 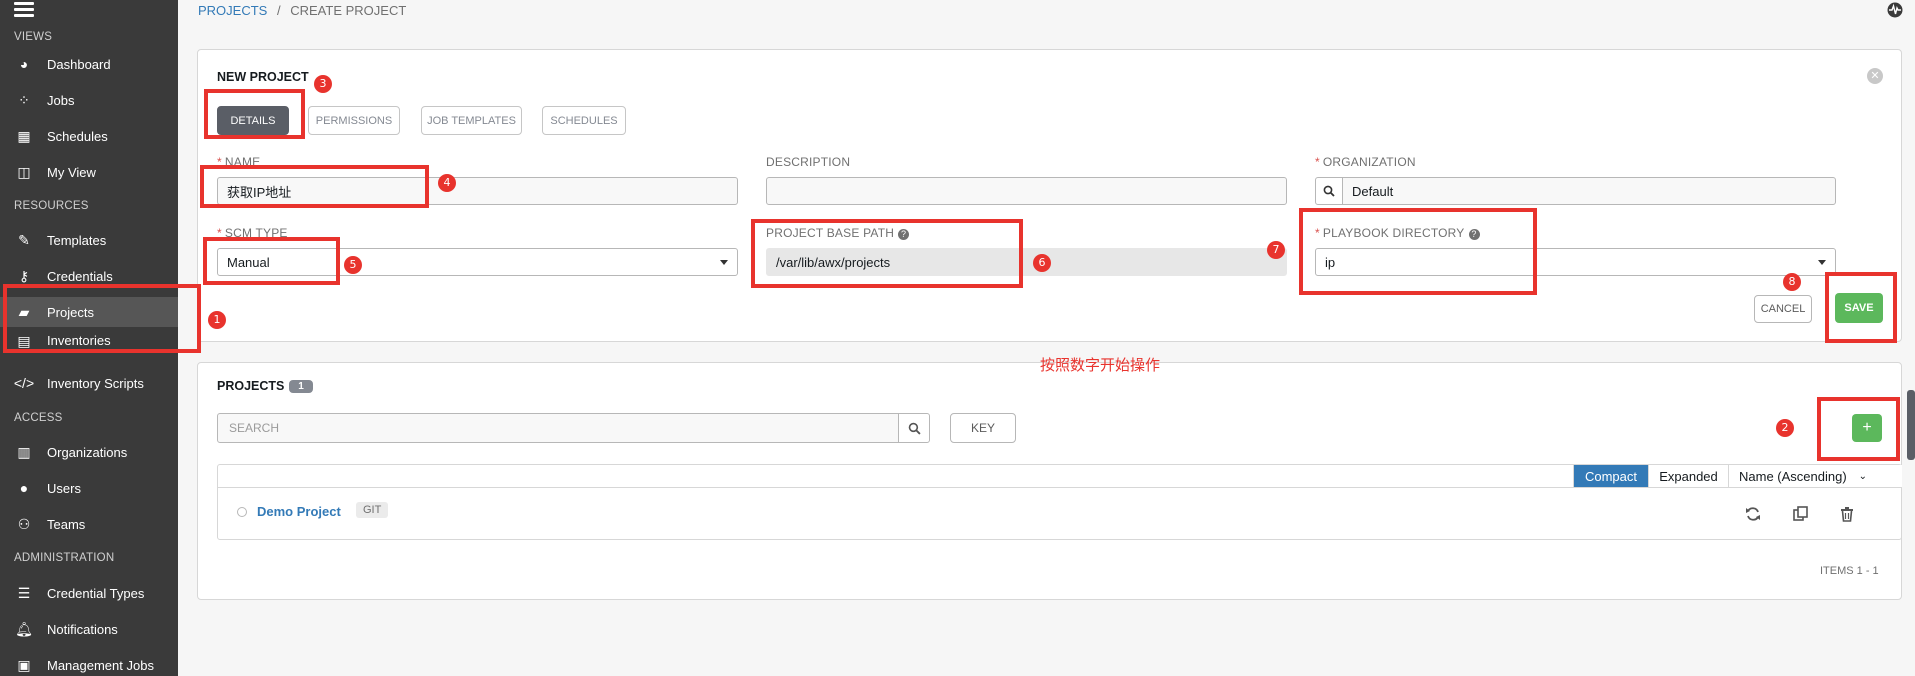 What do you see at coordinates (558, 428) in the screenshot?
I see `search-input: SEARCH` at bounding box center [558, 428].